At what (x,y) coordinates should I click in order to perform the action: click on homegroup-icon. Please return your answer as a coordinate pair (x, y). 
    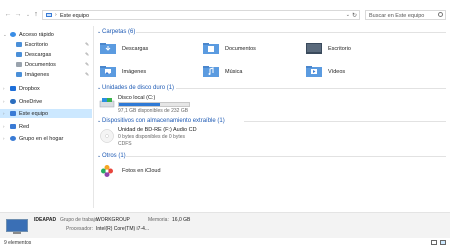
    Looking at the image, I should click on (13, 138).